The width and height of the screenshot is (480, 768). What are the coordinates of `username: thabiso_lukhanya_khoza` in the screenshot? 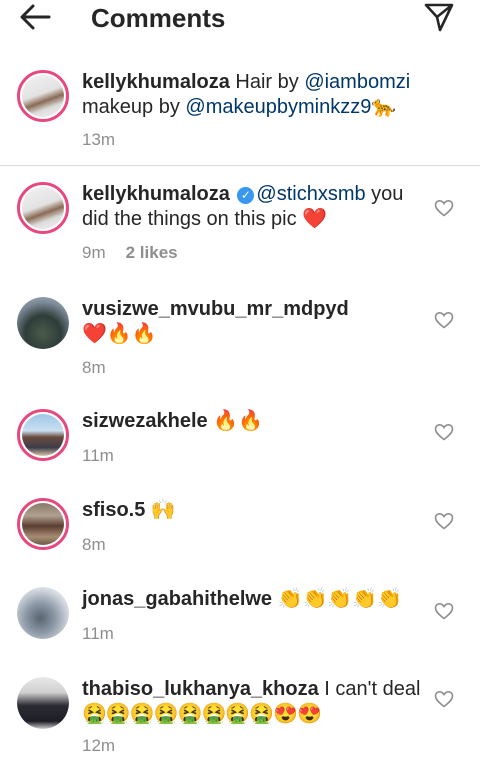 It's located at (200, 689).